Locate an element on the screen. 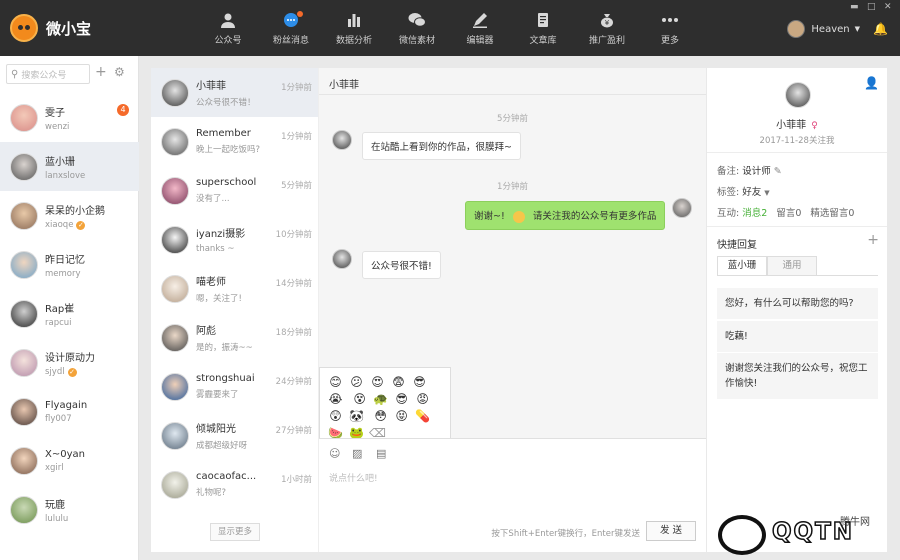  account-item: 呆呆的小企鹅 xiaoqe ✓ is located at coordinates (69, 215).